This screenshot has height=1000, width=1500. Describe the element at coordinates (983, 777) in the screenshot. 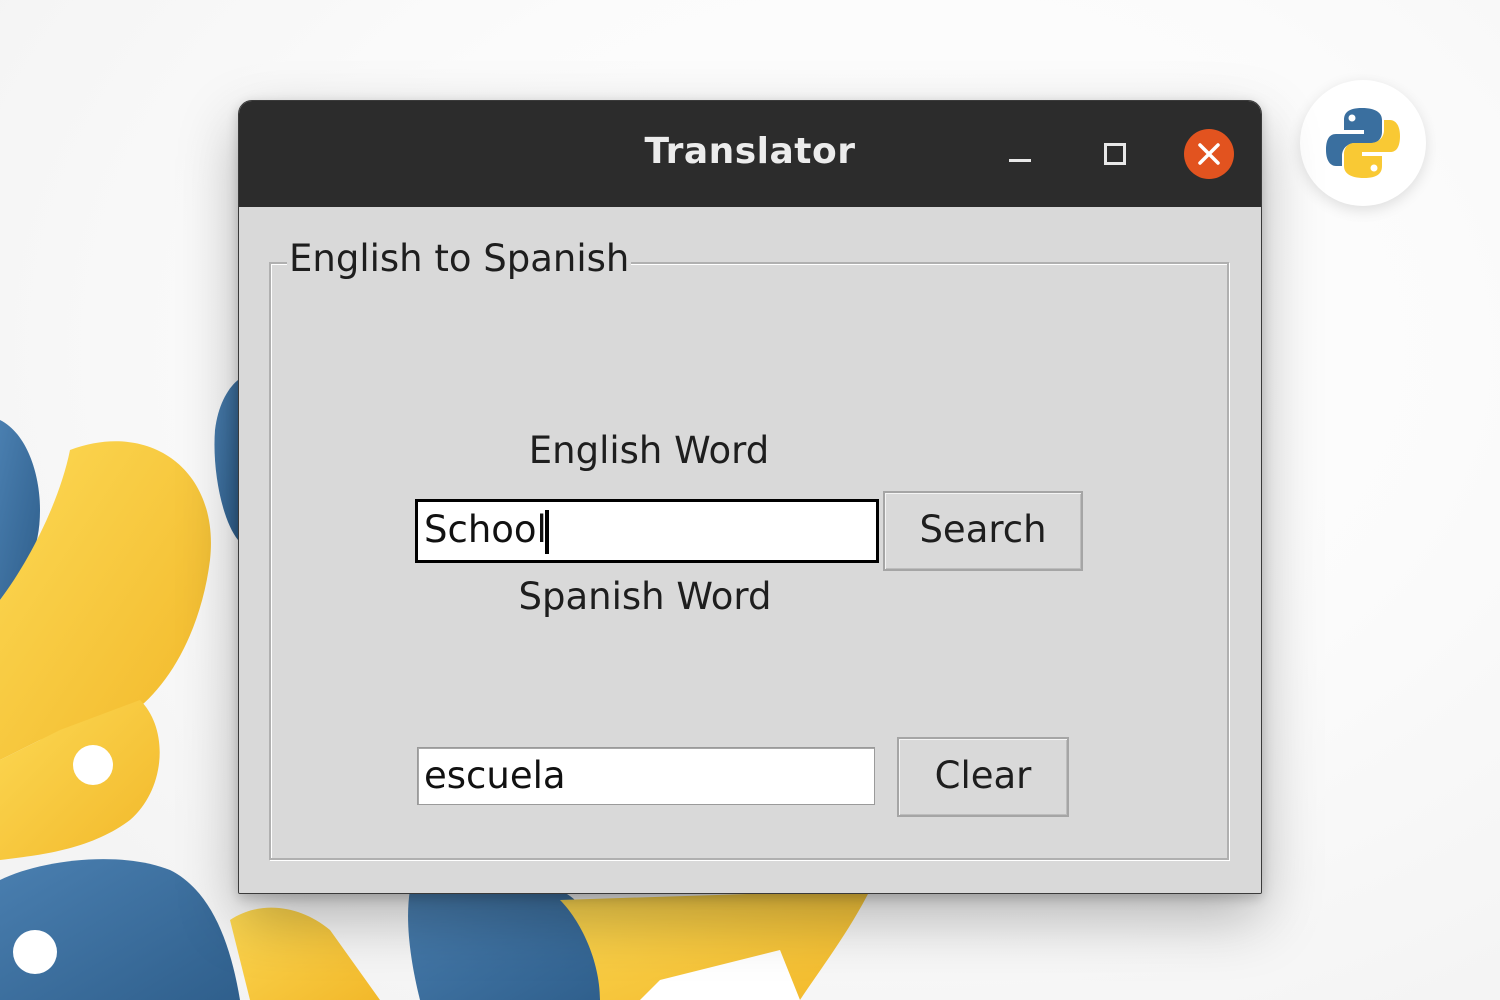

I see `clear-button: Clear` at that location.